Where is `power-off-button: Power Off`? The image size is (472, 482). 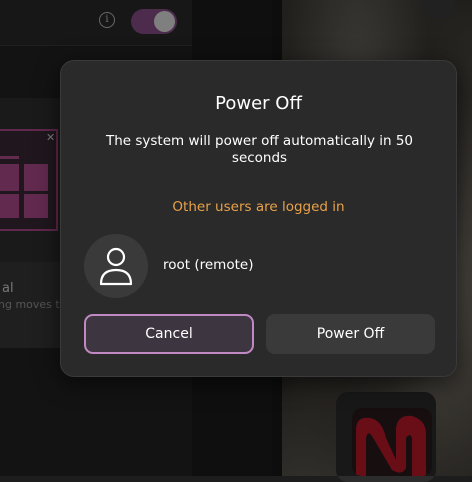
power-off-button: Power Off is located at coordinates (350, 334).